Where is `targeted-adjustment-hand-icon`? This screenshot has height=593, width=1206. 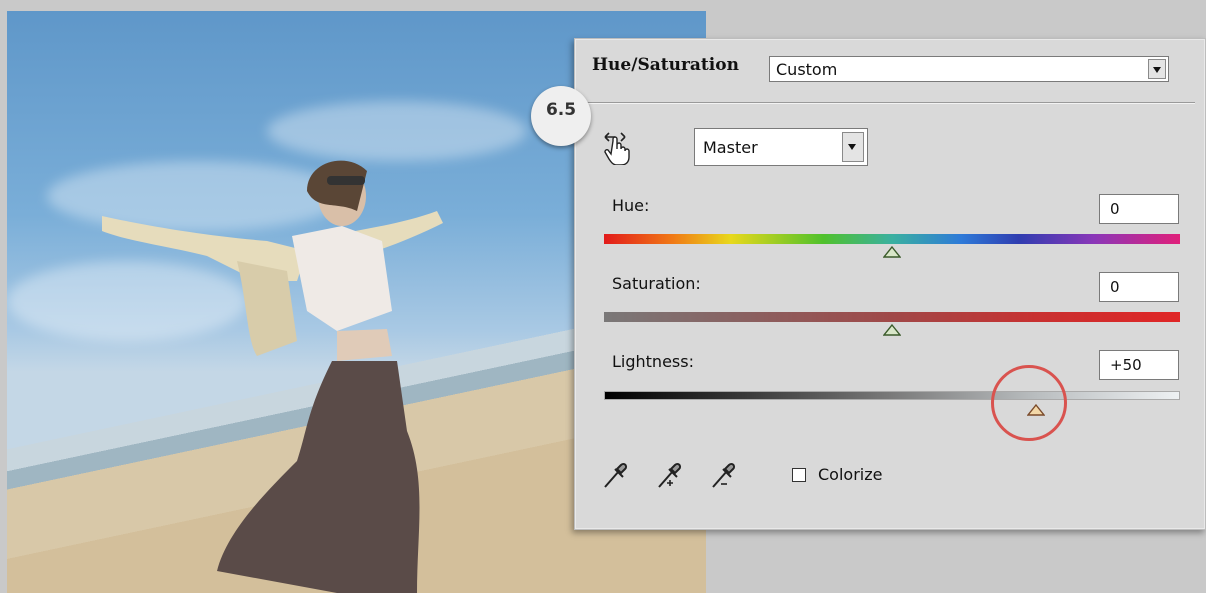 targeted-adjustment-hand-icon is located at coordinates (619, 146).